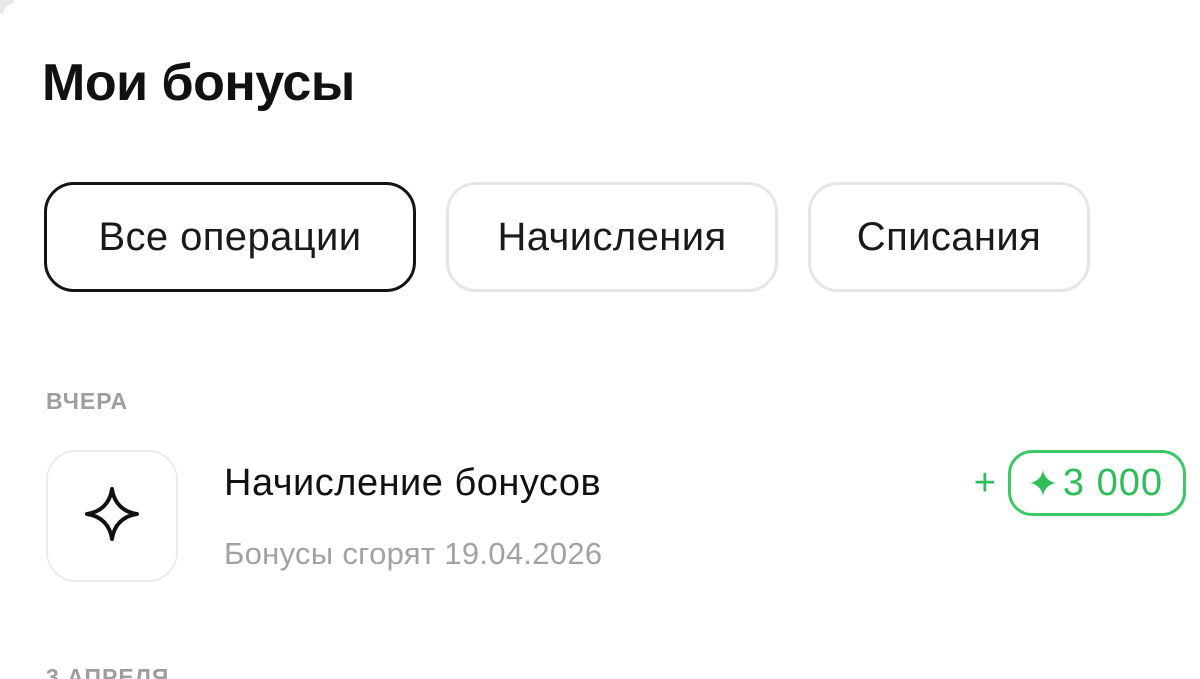 This screenshot has width=1200, height=679. What do you see at coordinates (230, 237) in the screenshot?
I see `filter-all-operations: Все операции` at bounding box center [230, 237].